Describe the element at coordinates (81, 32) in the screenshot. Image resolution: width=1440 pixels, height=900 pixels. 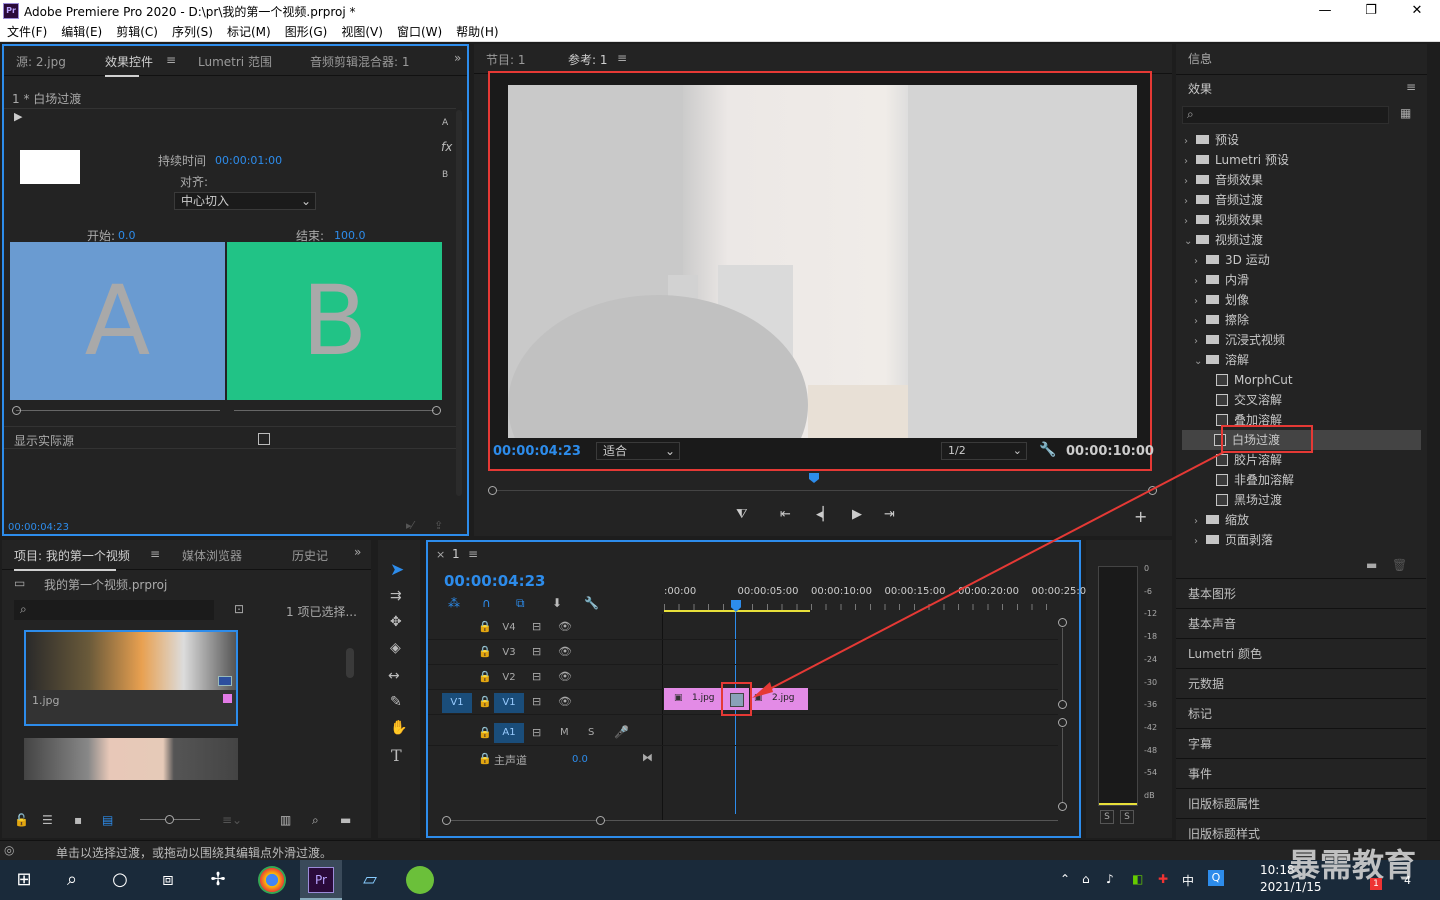
I see `menu-edit: 编辑(E)` at that location.